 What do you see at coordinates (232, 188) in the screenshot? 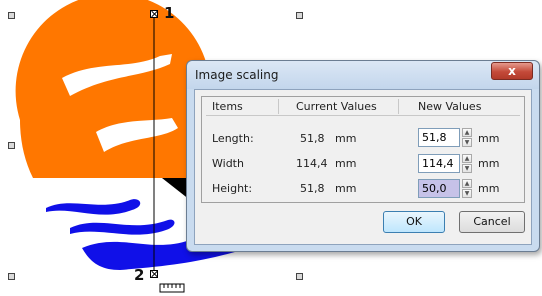
I see `row-label-height: Height:` at bounding box center [232, 188].